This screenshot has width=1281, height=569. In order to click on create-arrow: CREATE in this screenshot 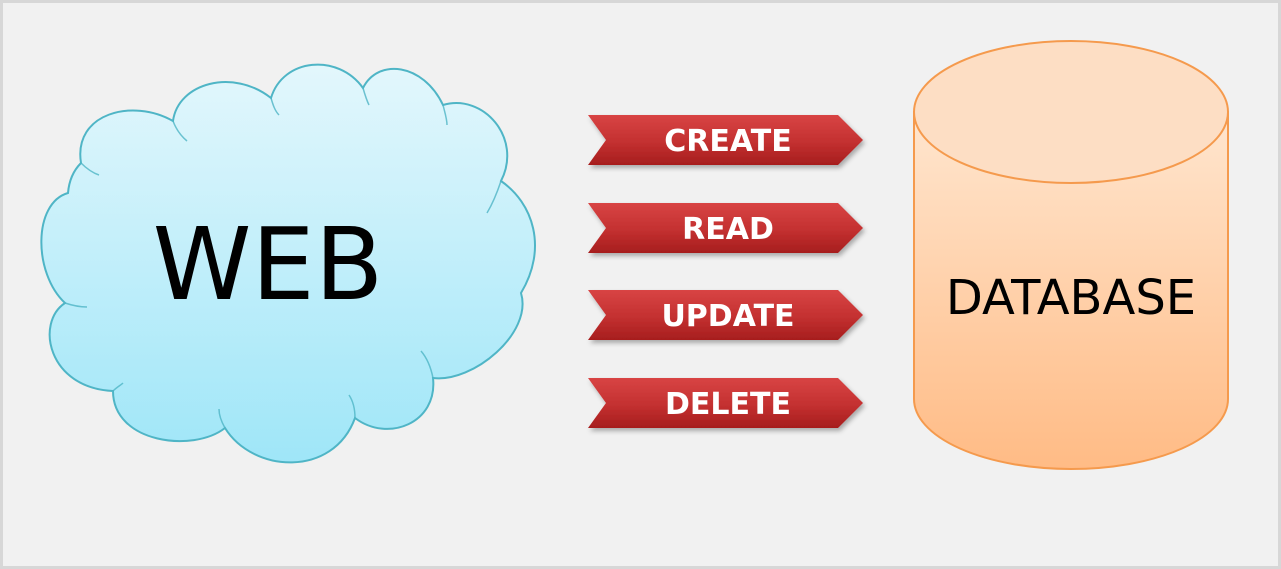, I will do `click(725, 140)`.